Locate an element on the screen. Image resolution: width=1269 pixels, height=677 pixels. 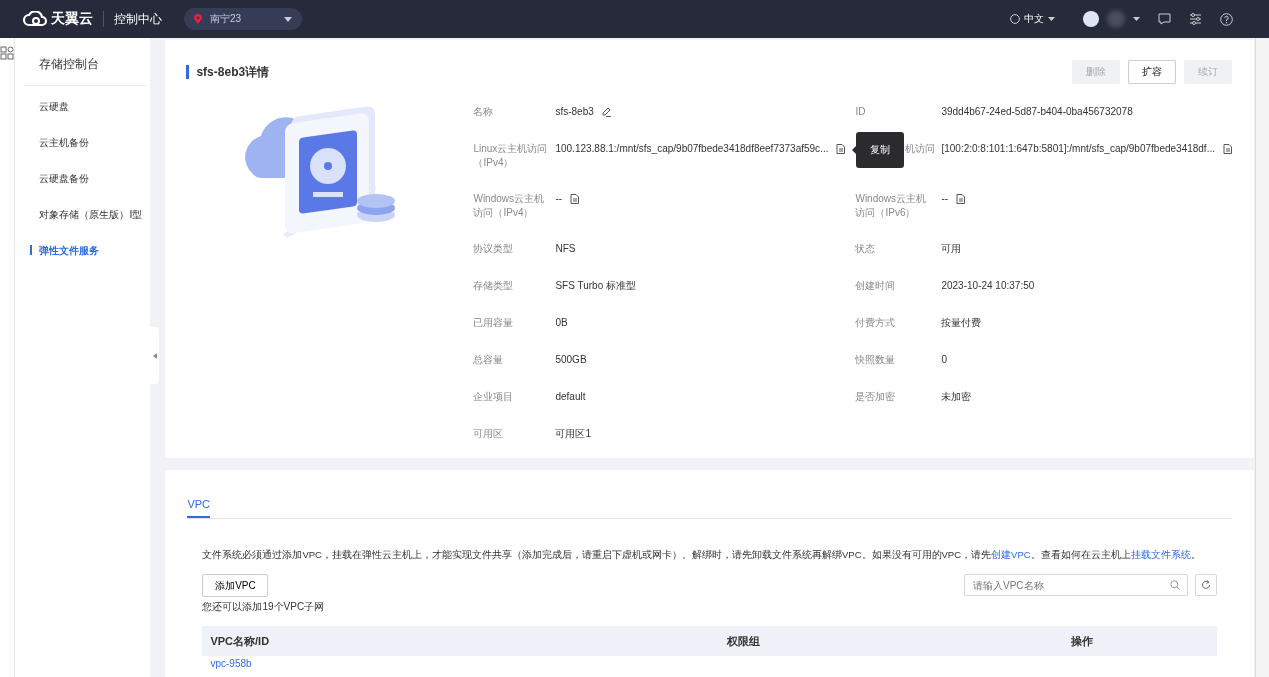
sidebar-title: 存储控制台 is located at coordinates (85, 68).